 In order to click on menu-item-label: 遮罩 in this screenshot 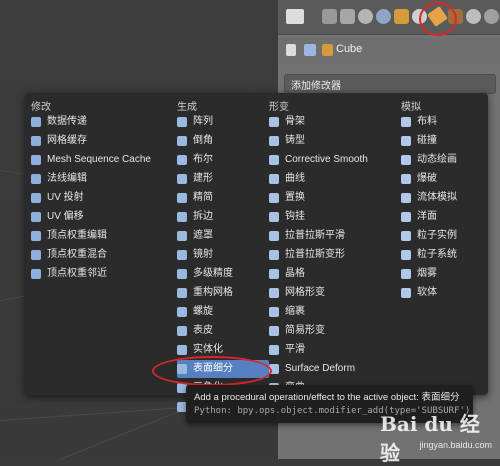, I will do `click(203, 235)`.